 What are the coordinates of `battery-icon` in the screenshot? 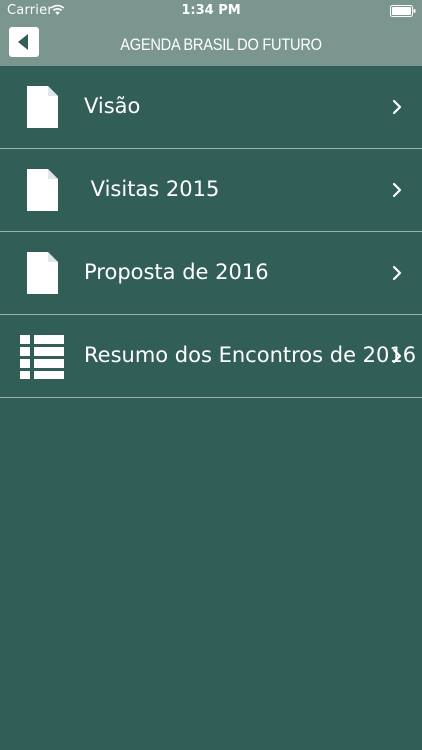 It's located at (403, 11).